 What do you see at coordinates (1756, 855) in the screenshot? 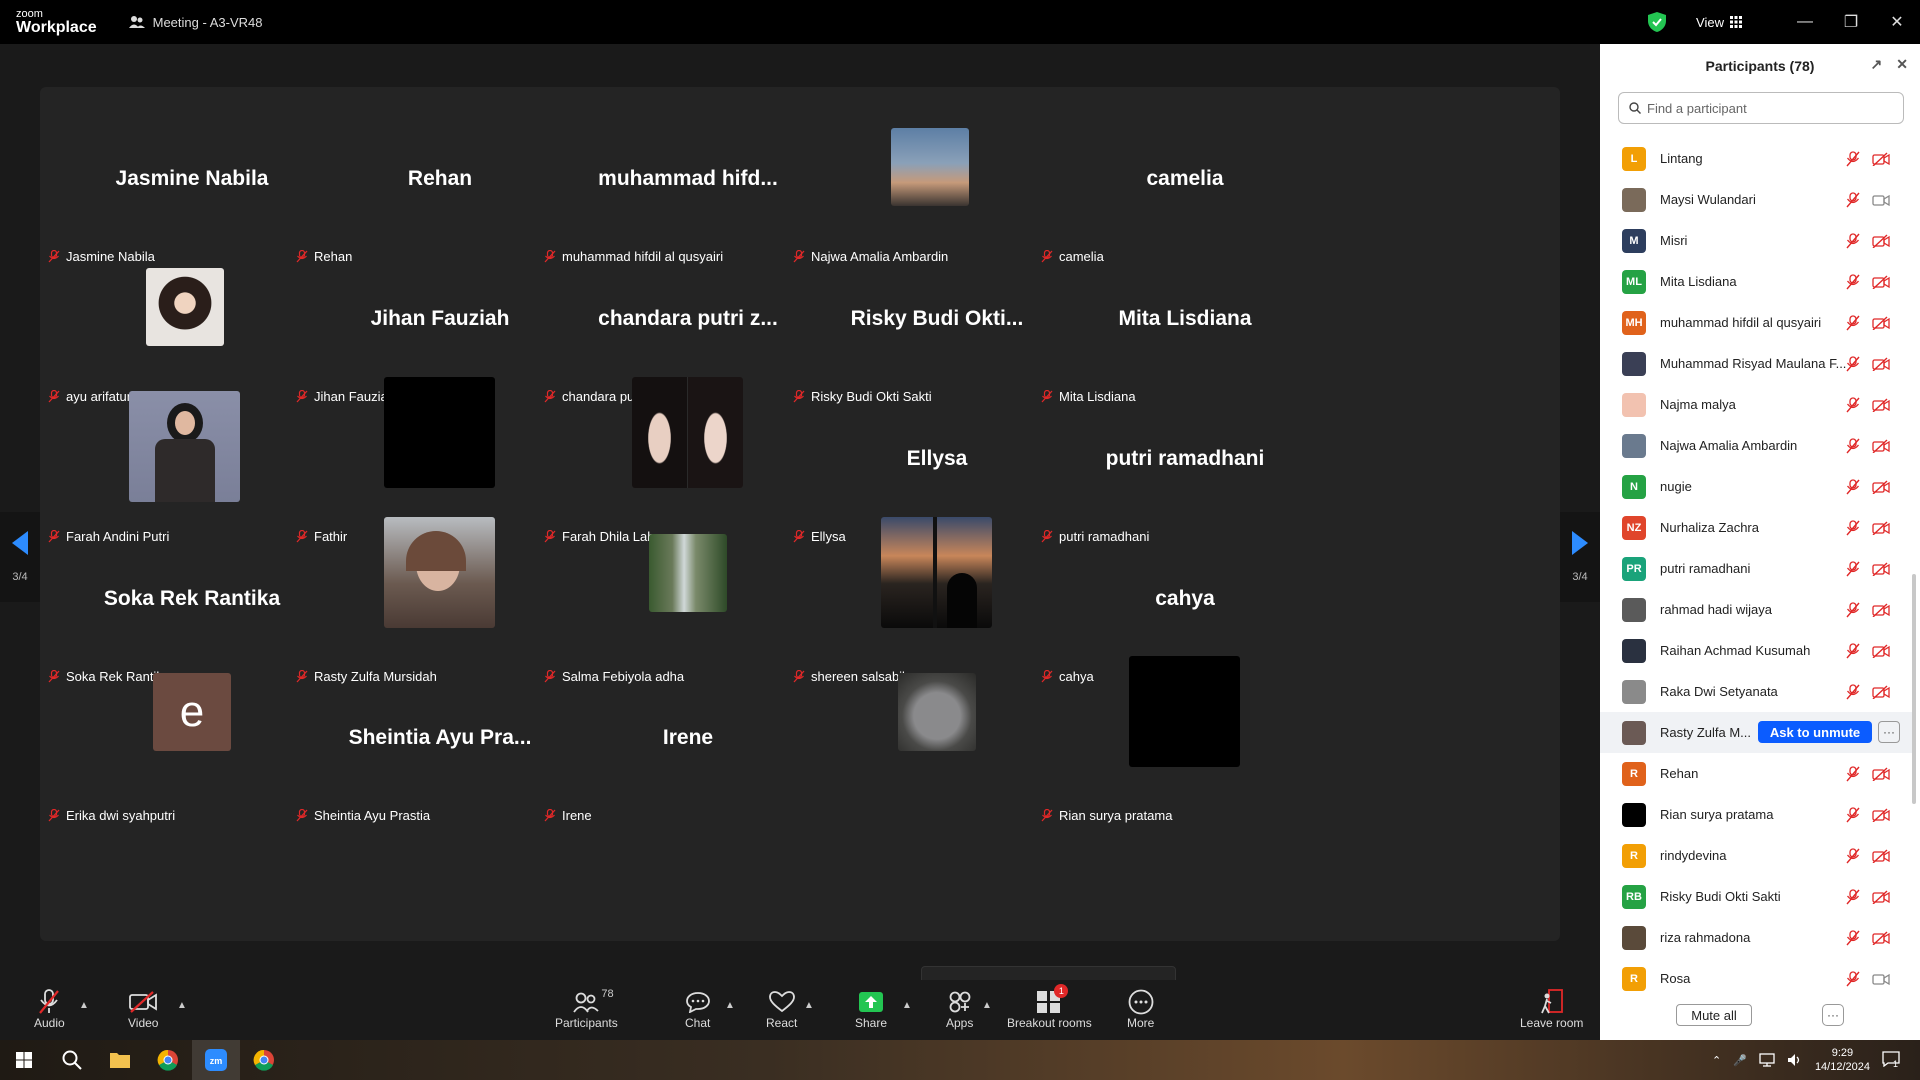
I see `participant-row: Rrindydevina` at bounding box center [1756, 855].